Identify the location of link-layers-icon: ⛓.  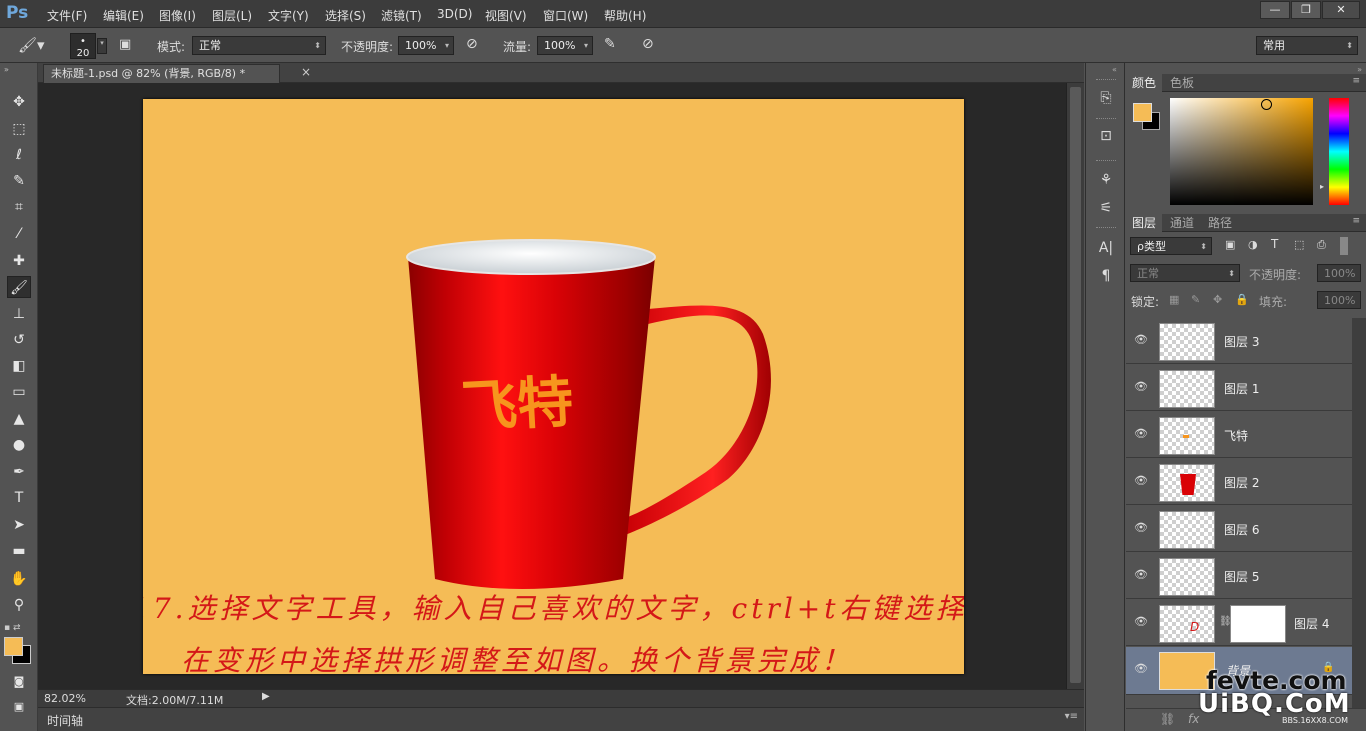
(1167, 719).